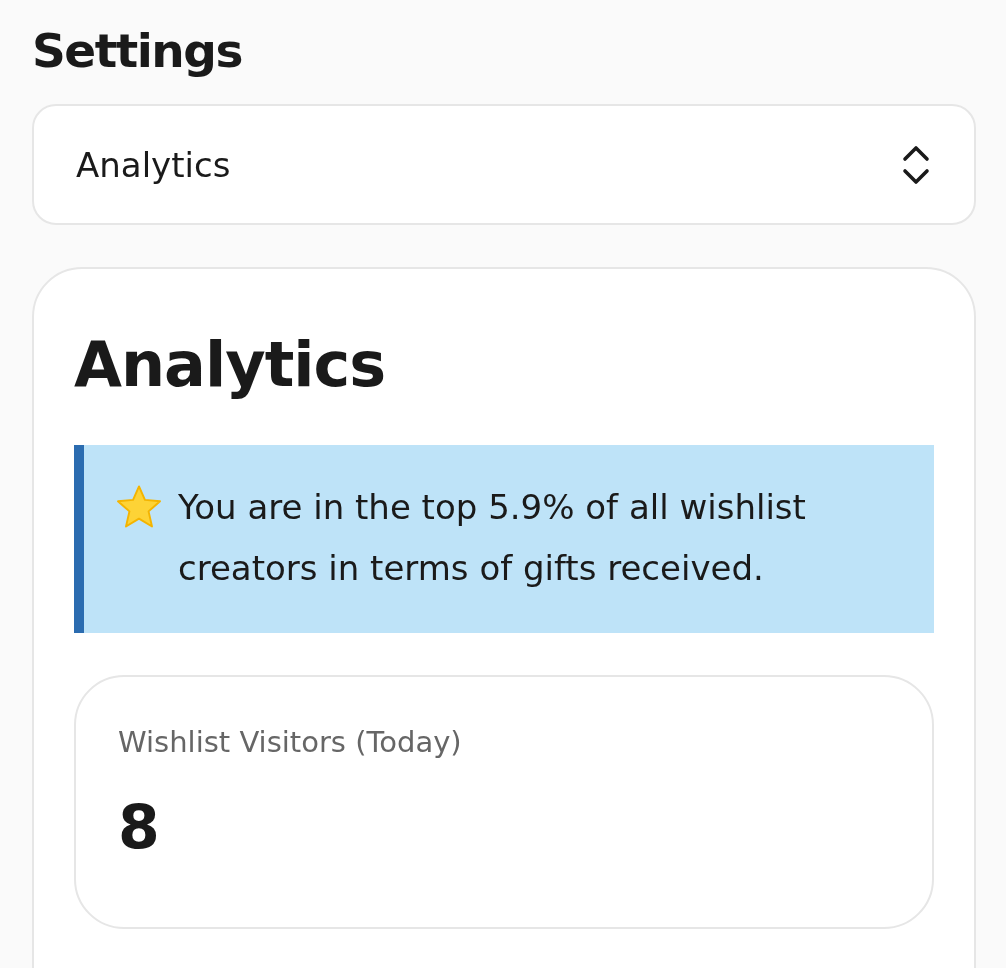 The height and width of the screenshot is (968, 1006). Describe the element at coordinates (290, 742) in the screenshot. I see `stat-label: Wishlist Visitors (Today)` at that location.